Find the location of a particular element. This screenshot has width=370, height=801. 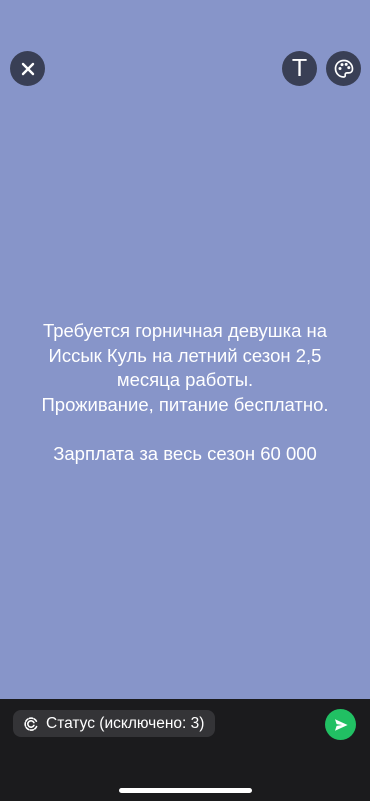

status-text-line: Иссык Куль на летний сезон 2,5 is located at coordinates (185, 355).